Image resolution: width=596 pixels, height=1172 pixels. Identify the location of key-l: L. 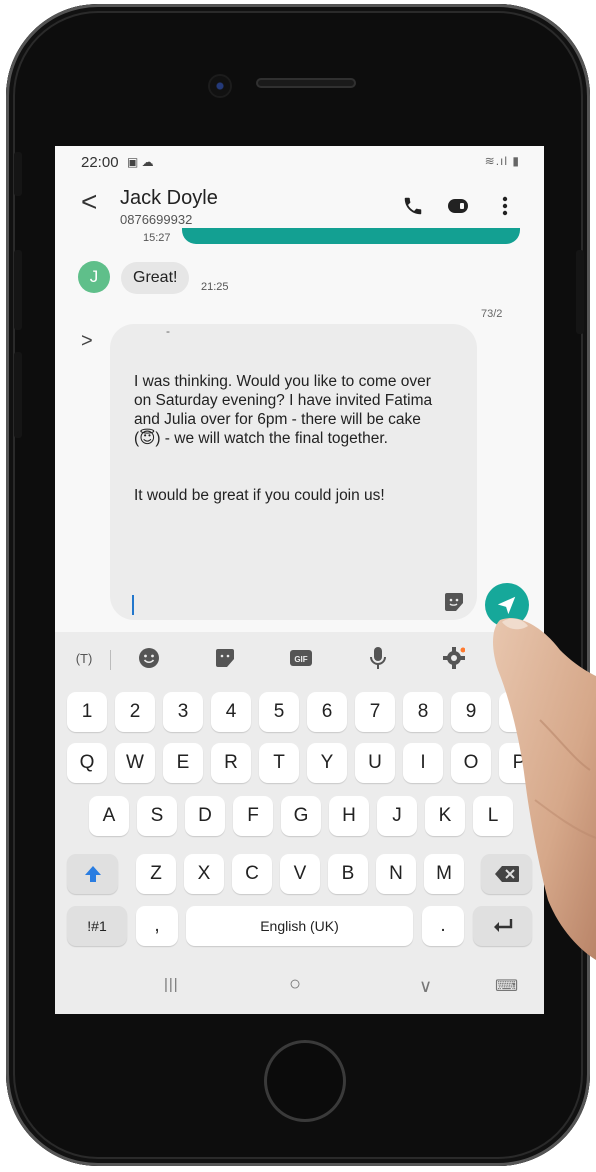
(493, 816).